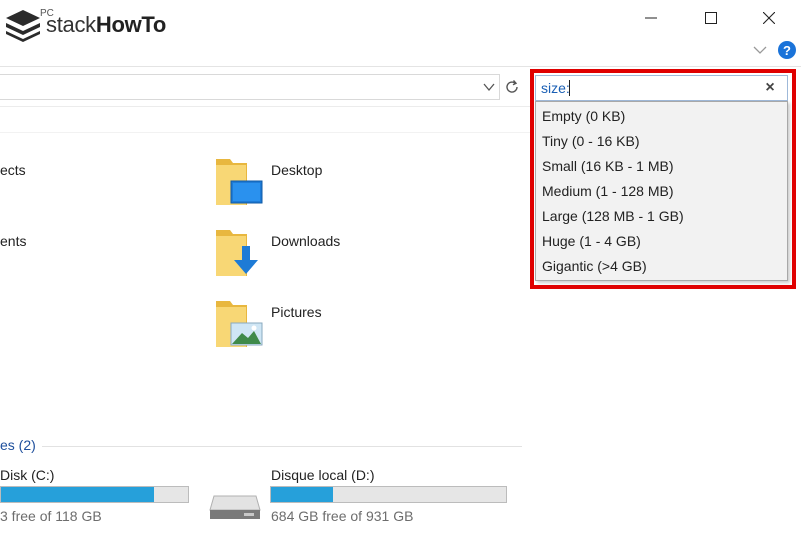 The image size is (801, 546). What do you see at coordinates (47, 13) in the screenshot?
I see `window-title: PC` at bounding box center [47, 13].